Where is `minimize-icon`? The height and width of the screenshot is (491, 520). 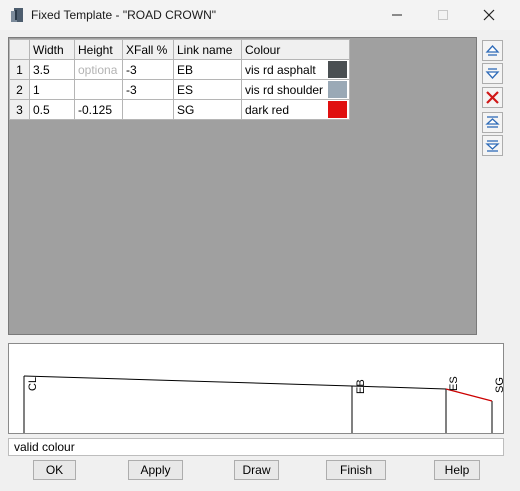 minimize-icon is located at coordinates (397, 15).